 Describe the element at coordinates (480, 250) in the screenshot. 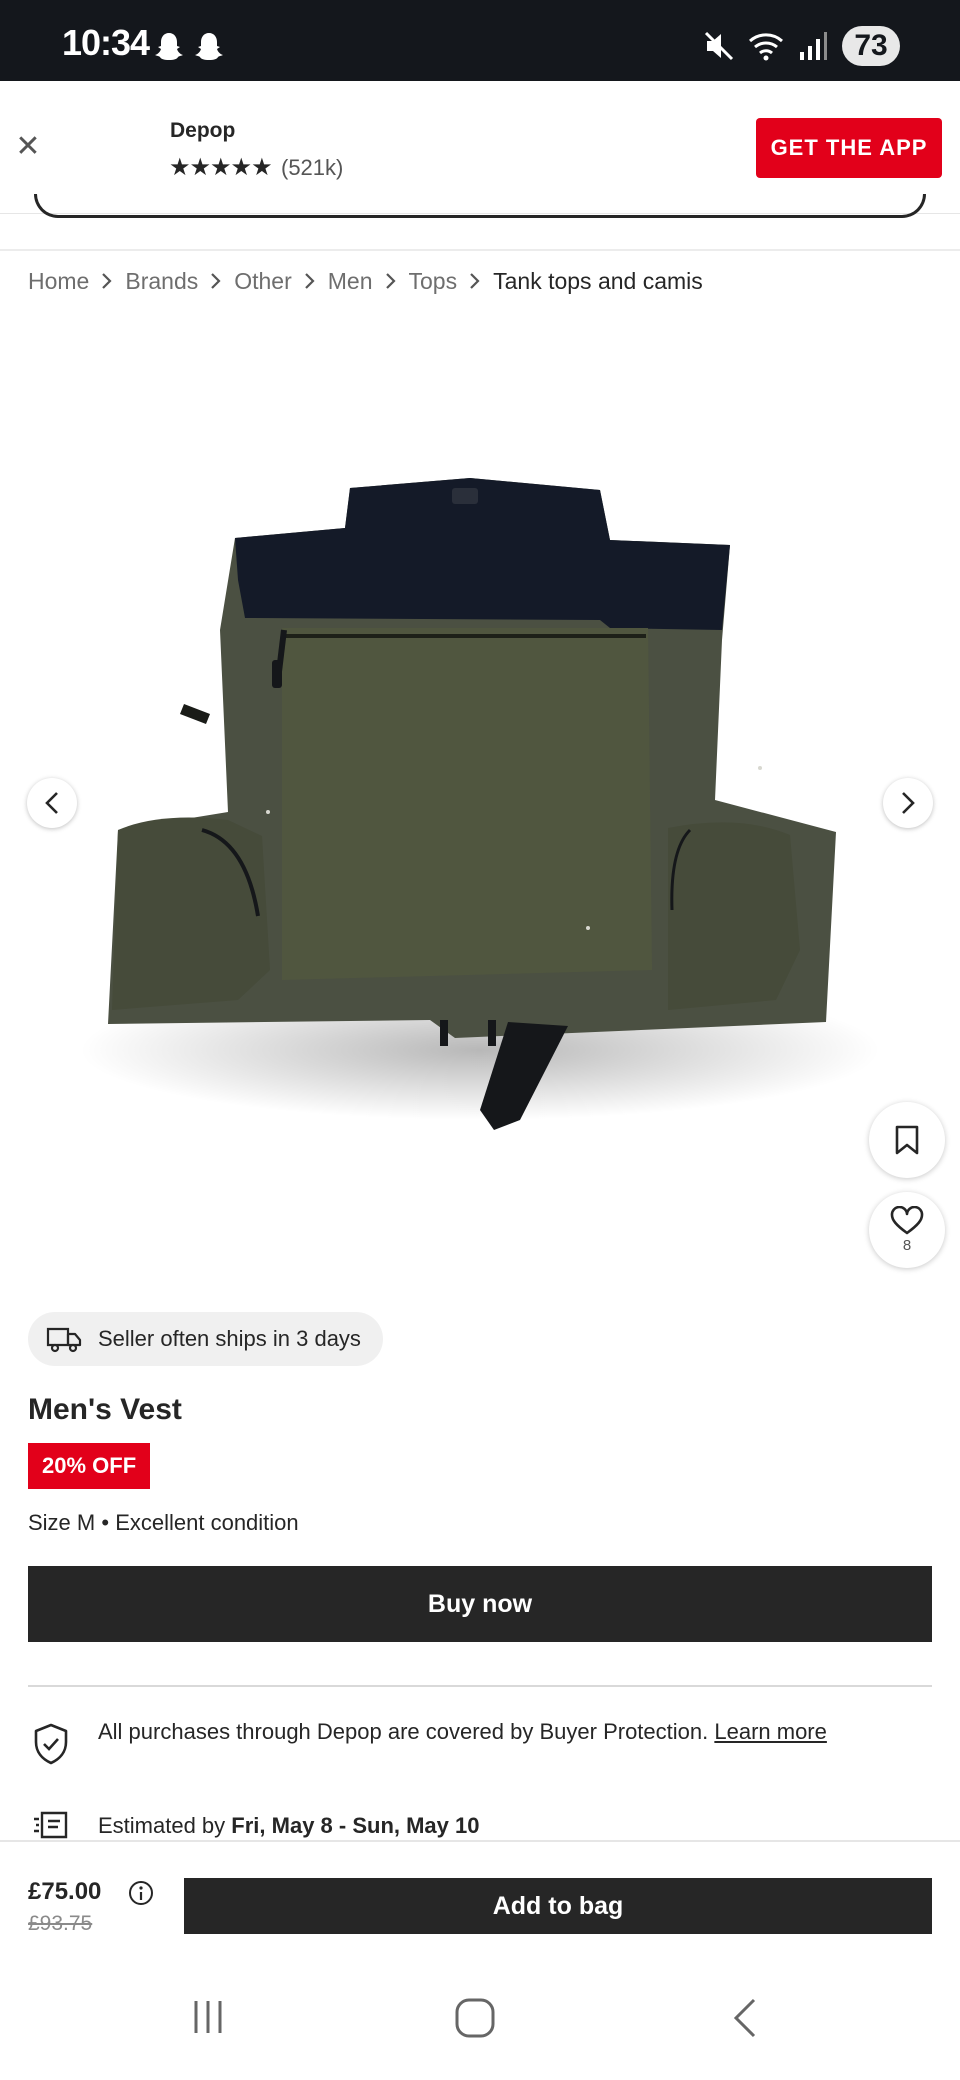

I see `header-divider` at that location.